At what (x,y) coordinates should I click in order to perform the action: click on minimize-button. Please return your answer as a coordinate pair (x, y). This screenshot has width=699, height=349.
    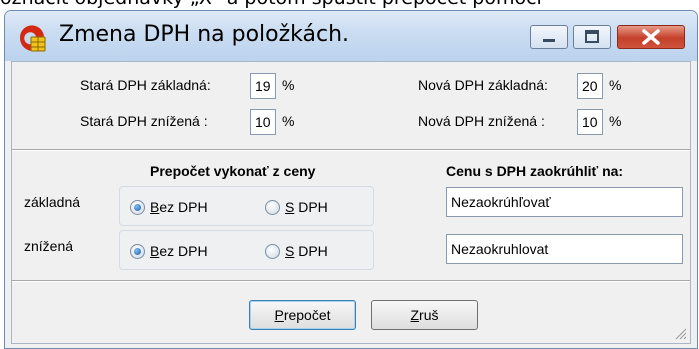
    Looking at the image, I should click on (549, 37).